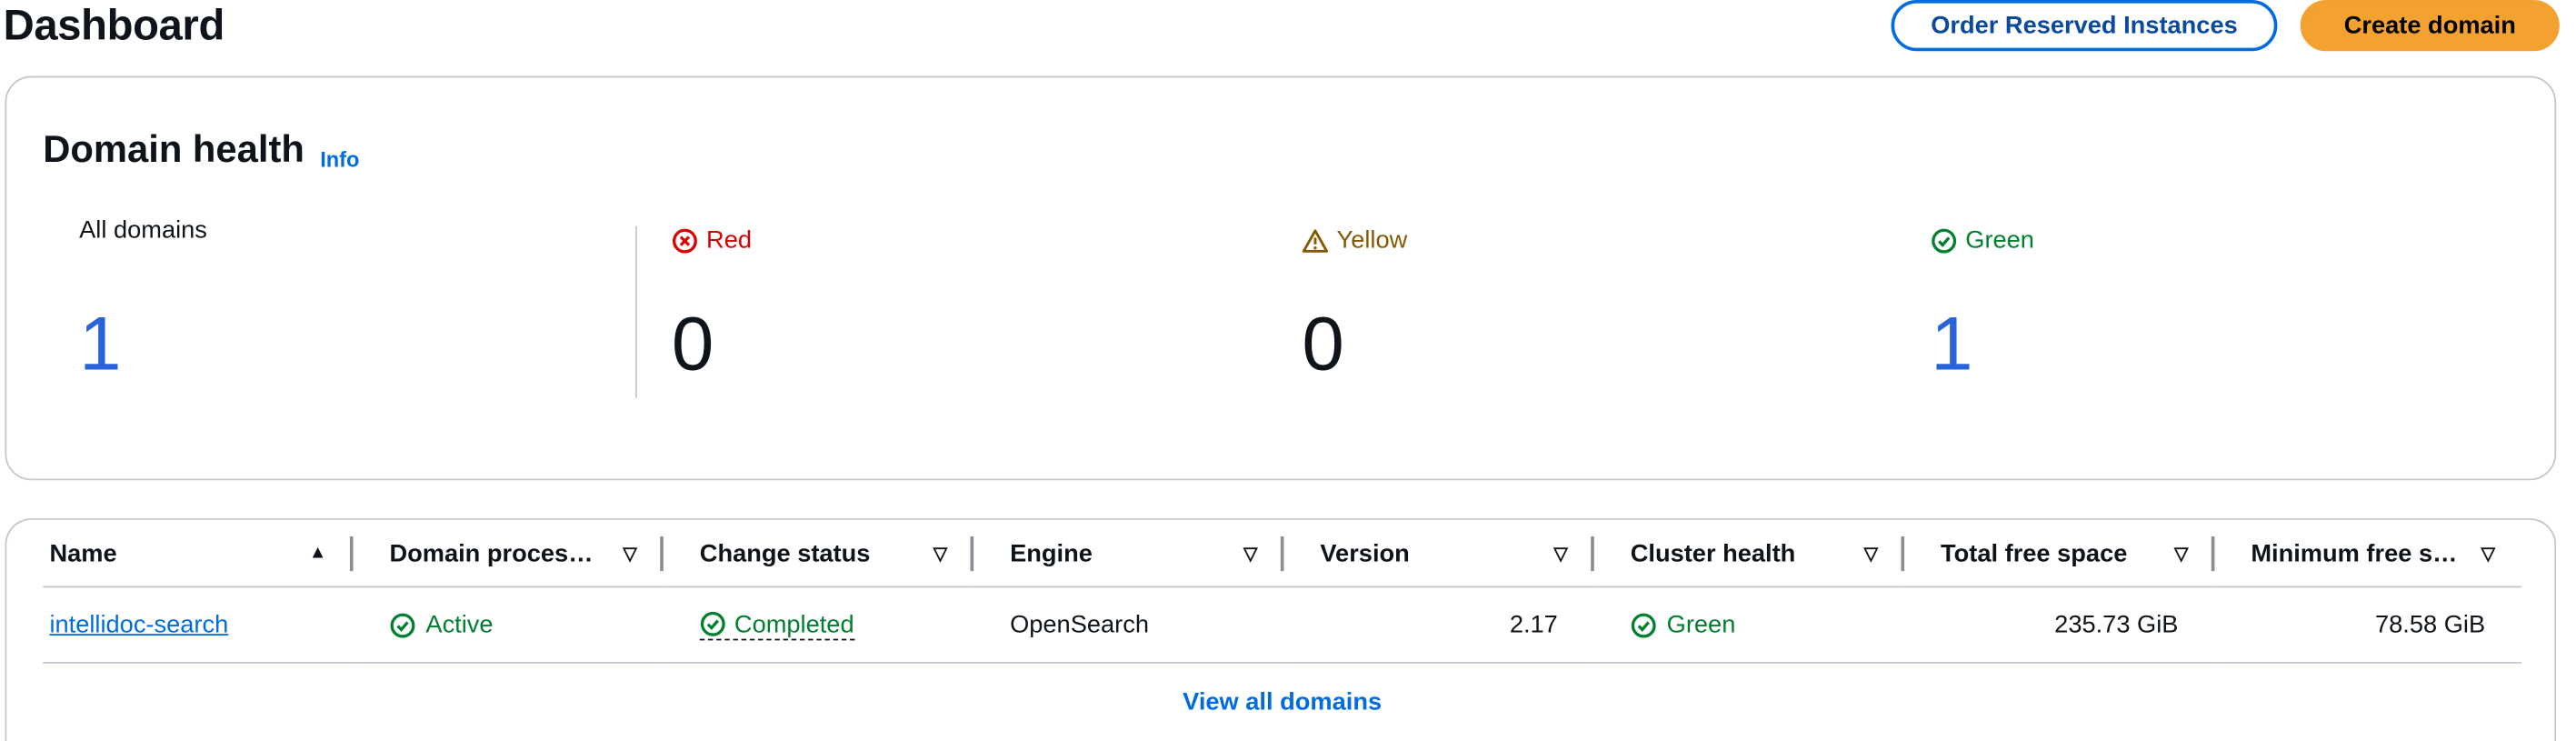  What do you see at coordinates (776, 625) in the screenshot?
I see `change-status-popover: Completed` at bounding box center [776, 625].